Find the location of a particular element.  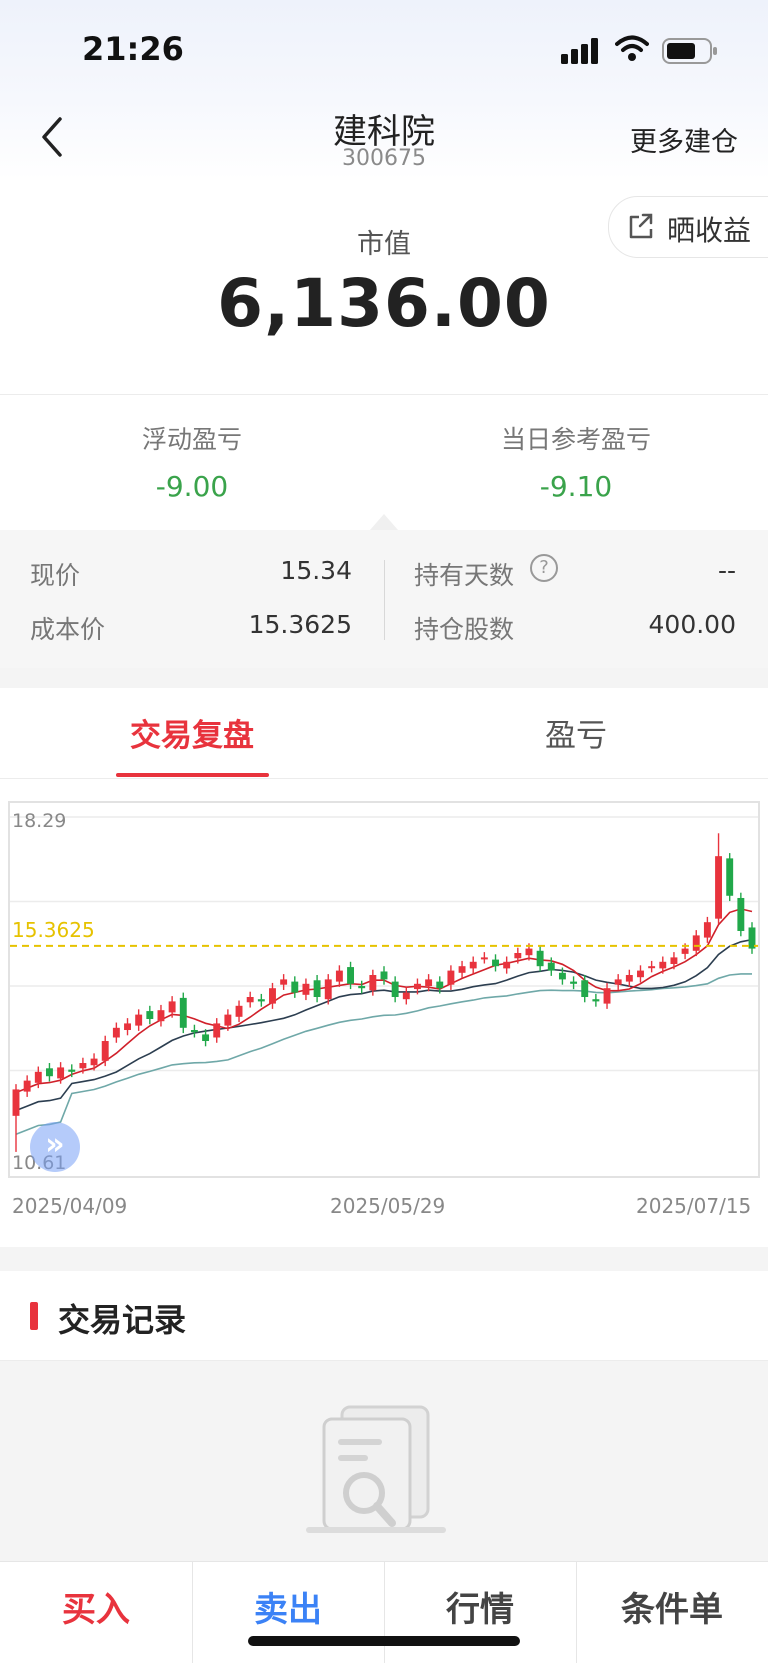

cost-line-label: 15.3625 is located at coordinates (53, 930).